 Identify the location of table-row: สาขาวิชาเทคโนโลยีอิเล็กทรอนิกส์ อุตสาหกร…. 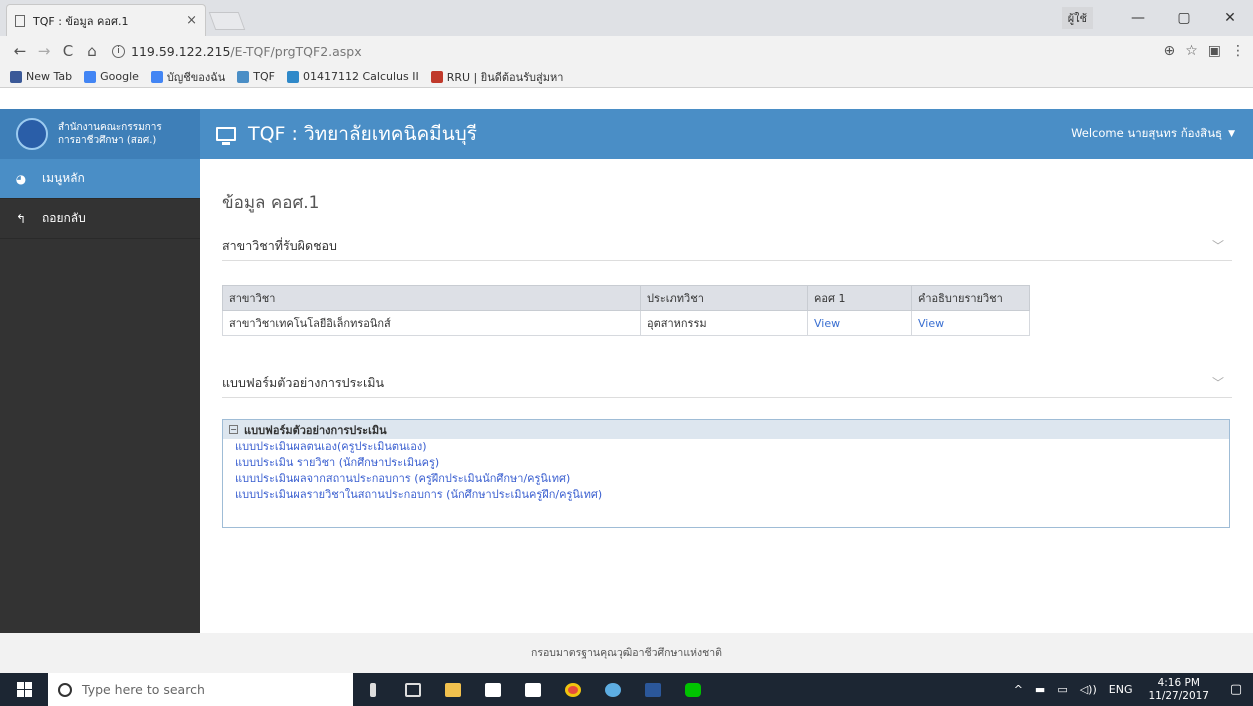
(626, 323).